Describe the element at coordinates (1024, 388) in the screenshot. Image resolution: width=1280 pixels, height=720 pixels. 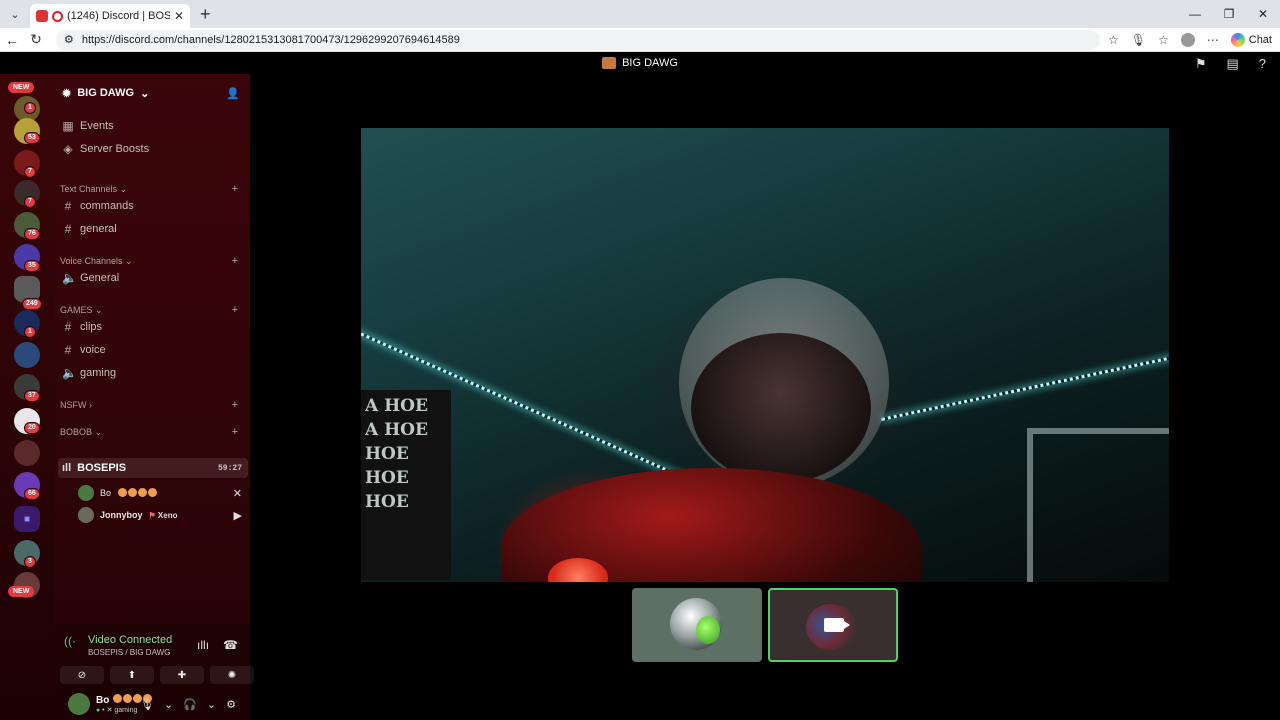
I see `led-strip-right` at that location.